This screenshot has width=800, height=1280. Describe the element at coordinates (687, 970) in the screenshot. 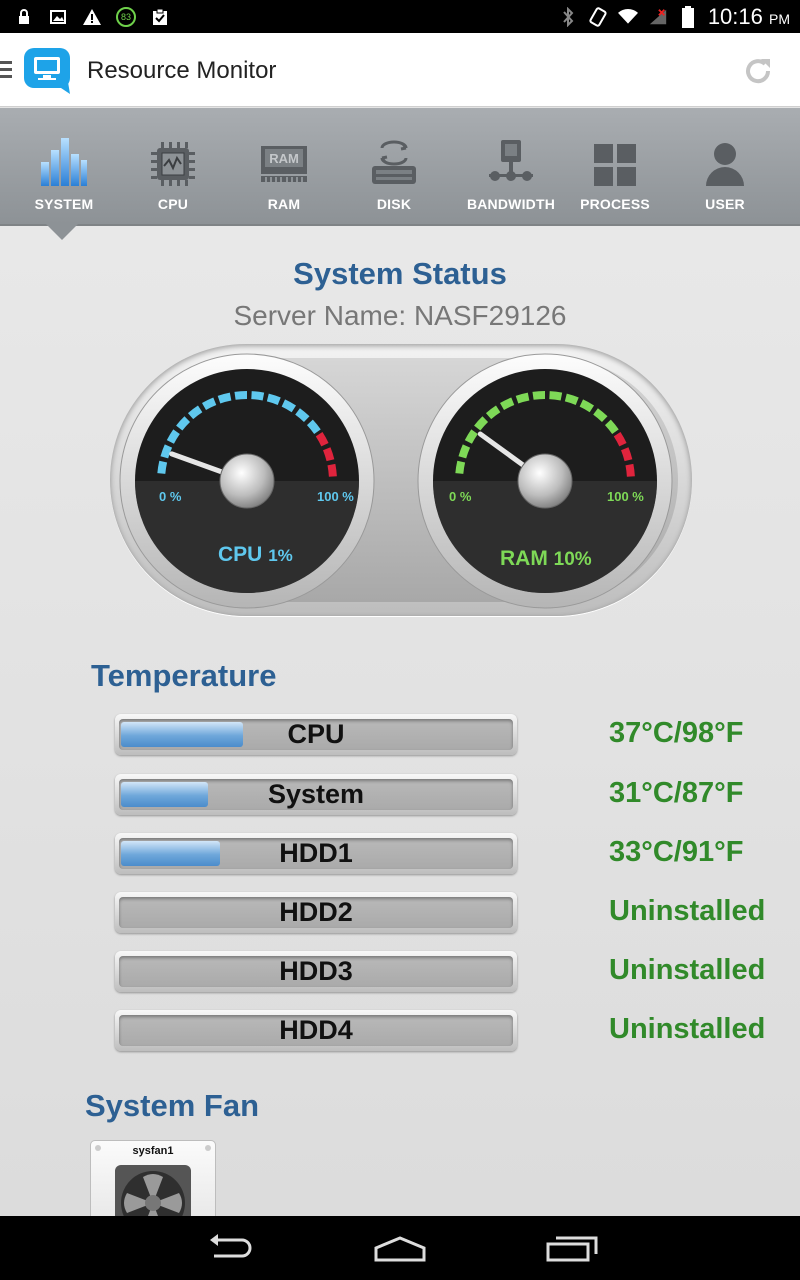

I see `temp-value-hdd3: Uninstalled` at that location.